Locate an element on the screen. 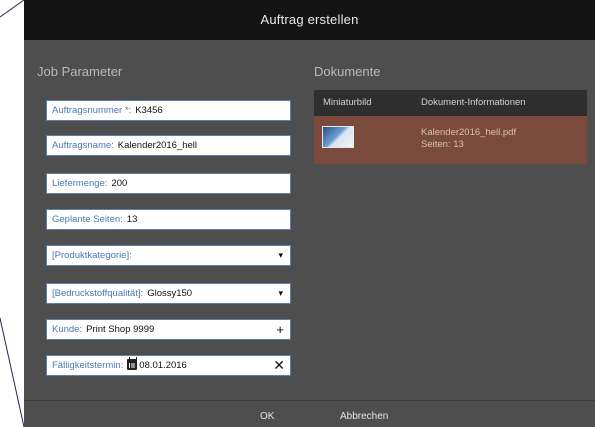  customer-field: Kunde: Print Shop 9999 + is located at coordinates (168, 329).